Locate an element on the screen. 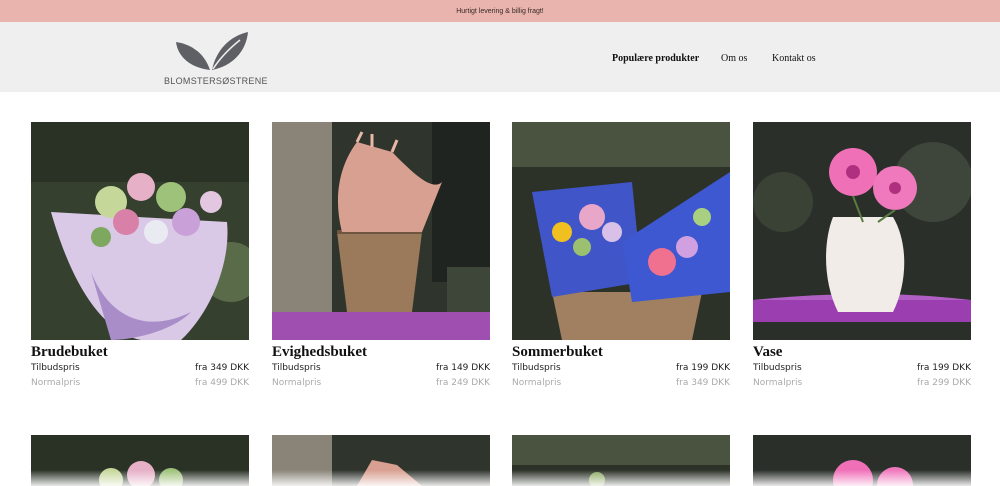 The image size is (1000, 486). normal-price-row: Normalpris fra 349 DKK is located at coordinates (621, 383).